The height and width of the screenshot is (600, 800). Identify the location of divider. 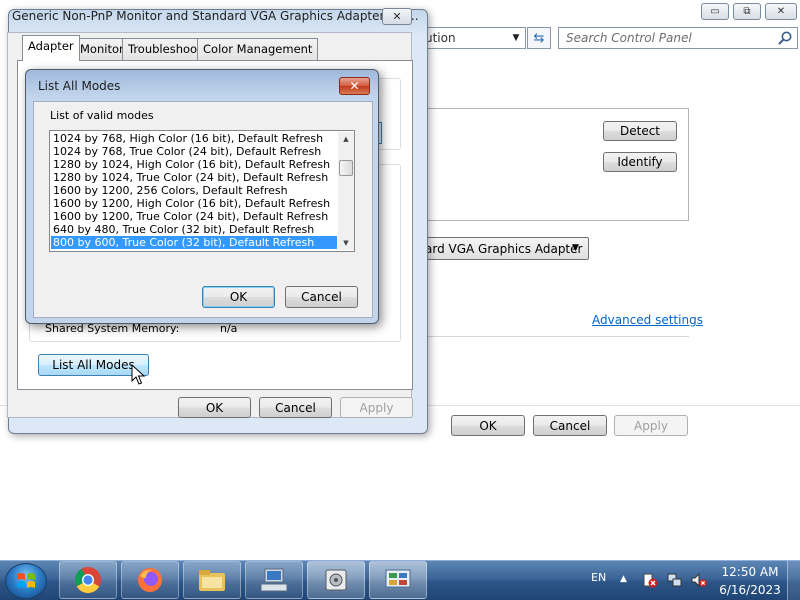
(550, 336).